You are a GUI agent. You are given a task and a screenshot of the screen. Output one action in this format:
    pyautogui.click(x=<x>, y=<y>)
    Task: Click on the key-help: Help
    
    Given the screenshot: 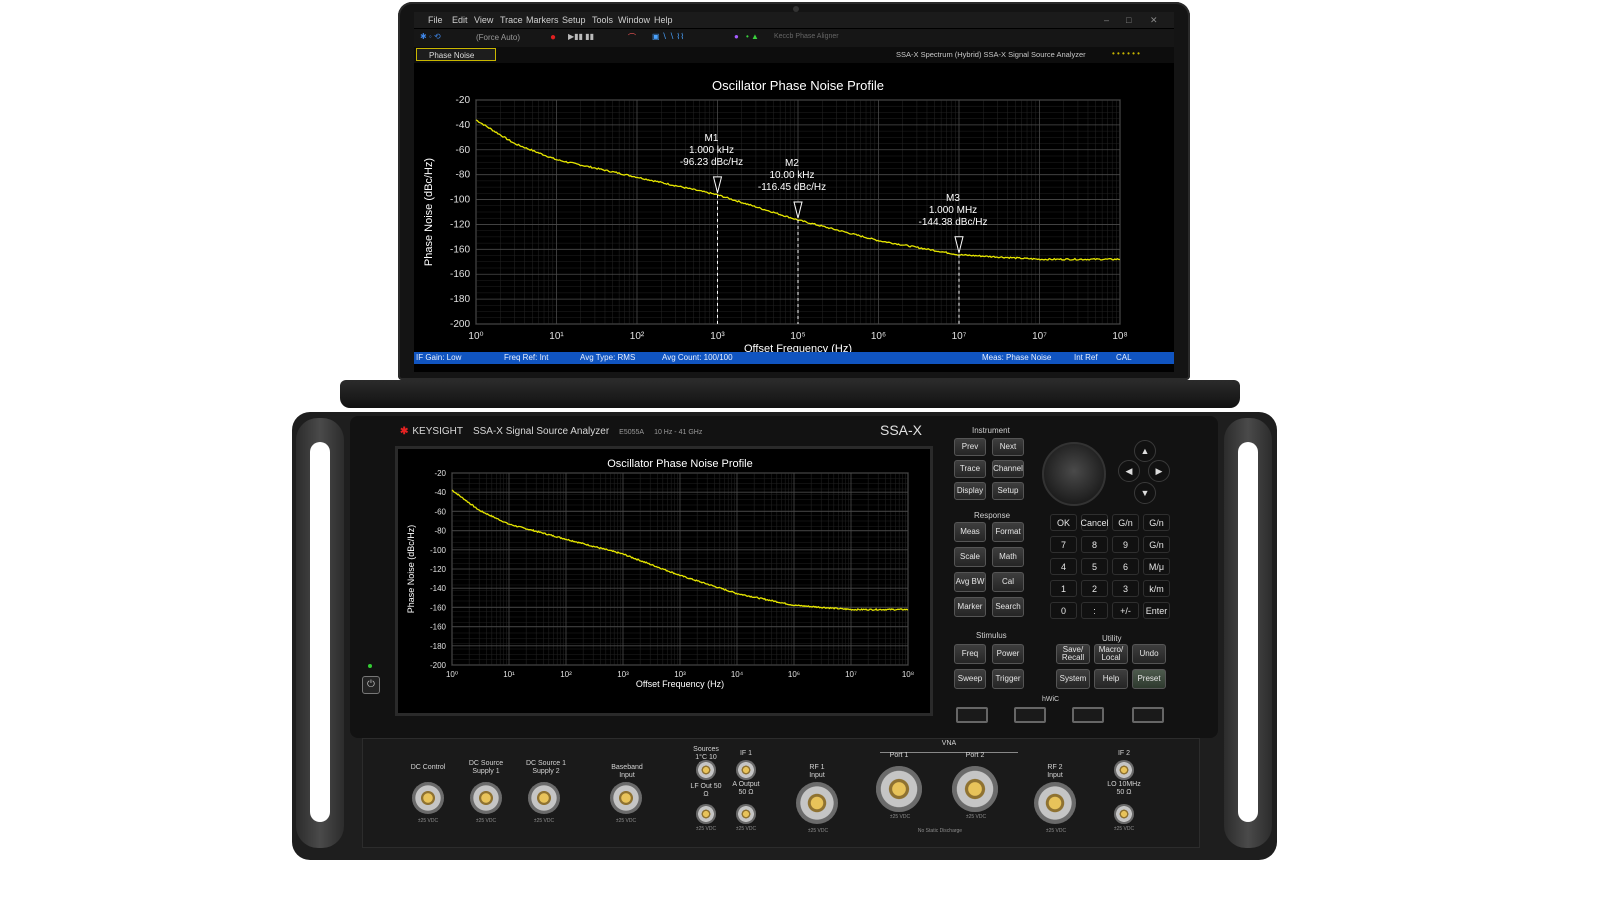 What is the action you would take?
    pyautogui.click(x=1111, y=679)
    